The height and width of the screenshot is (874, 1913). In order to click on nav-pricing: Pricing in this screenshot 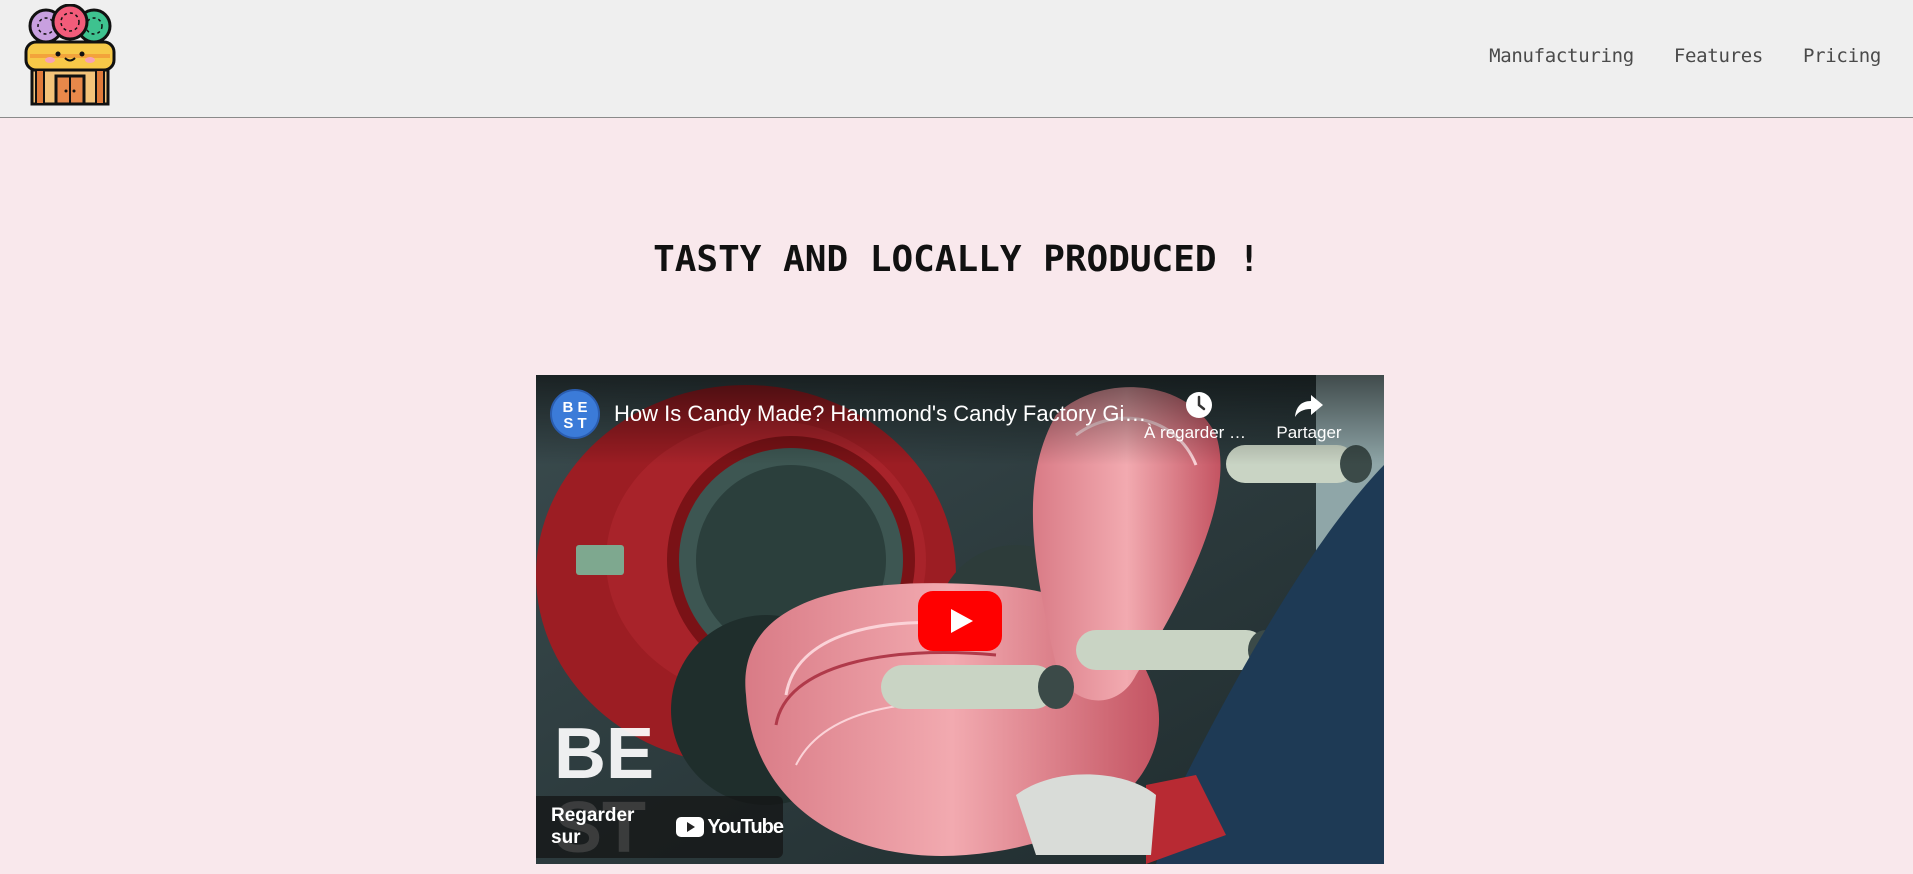, I will do `click(1842, 56)`.